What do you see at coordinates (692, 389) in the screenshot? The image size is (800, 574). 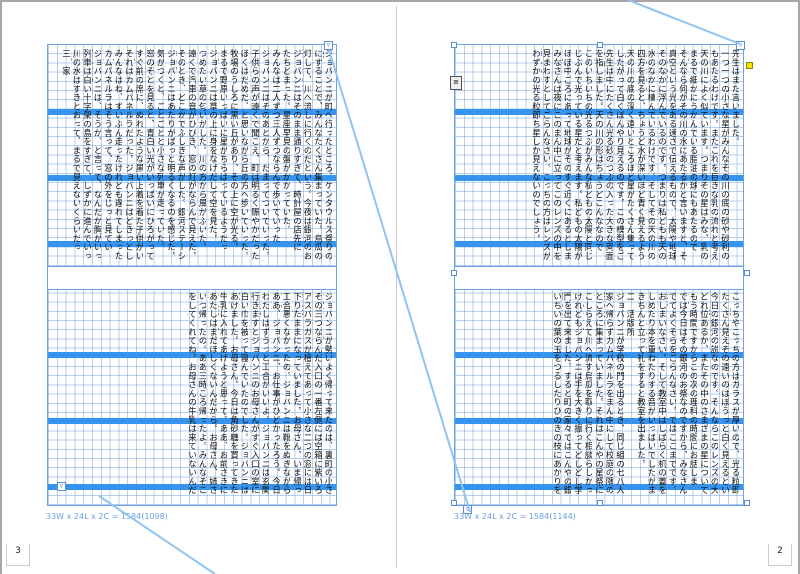 I see `text-line: もう時間ですからこの次の理科の時間にお話します。` at bounding box center [692, 389].